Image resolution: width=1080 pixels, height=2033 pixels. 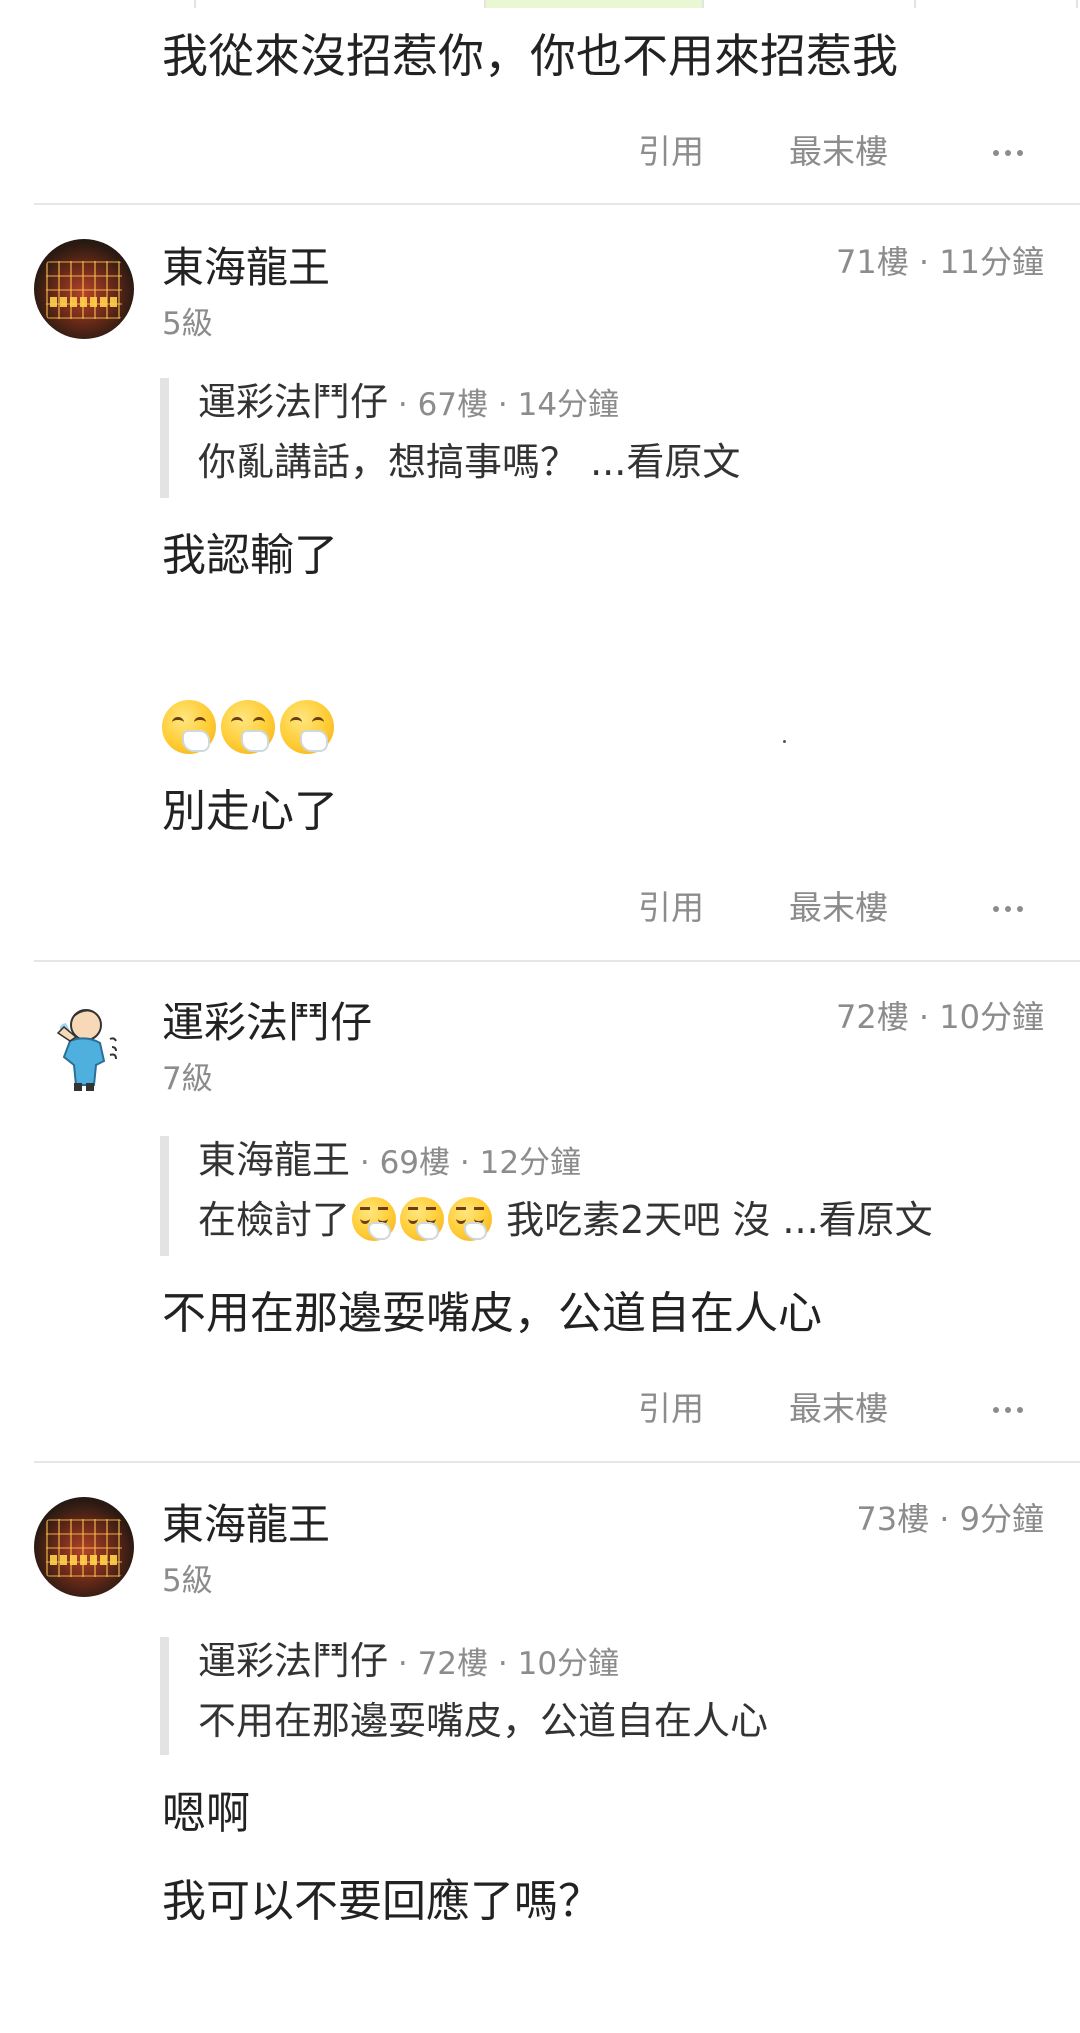 I want to click on previous-post-action-bar: 引用 最末樓, so click(x=540, y=152).